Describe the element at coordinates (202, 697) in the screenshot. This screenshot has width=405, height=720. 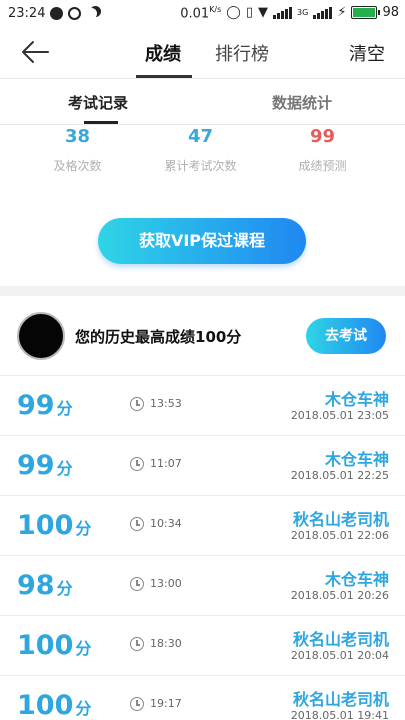
I see `table-row: 100 分 19:17 秋名山老司机 2018.05.01 19:41` at that location.